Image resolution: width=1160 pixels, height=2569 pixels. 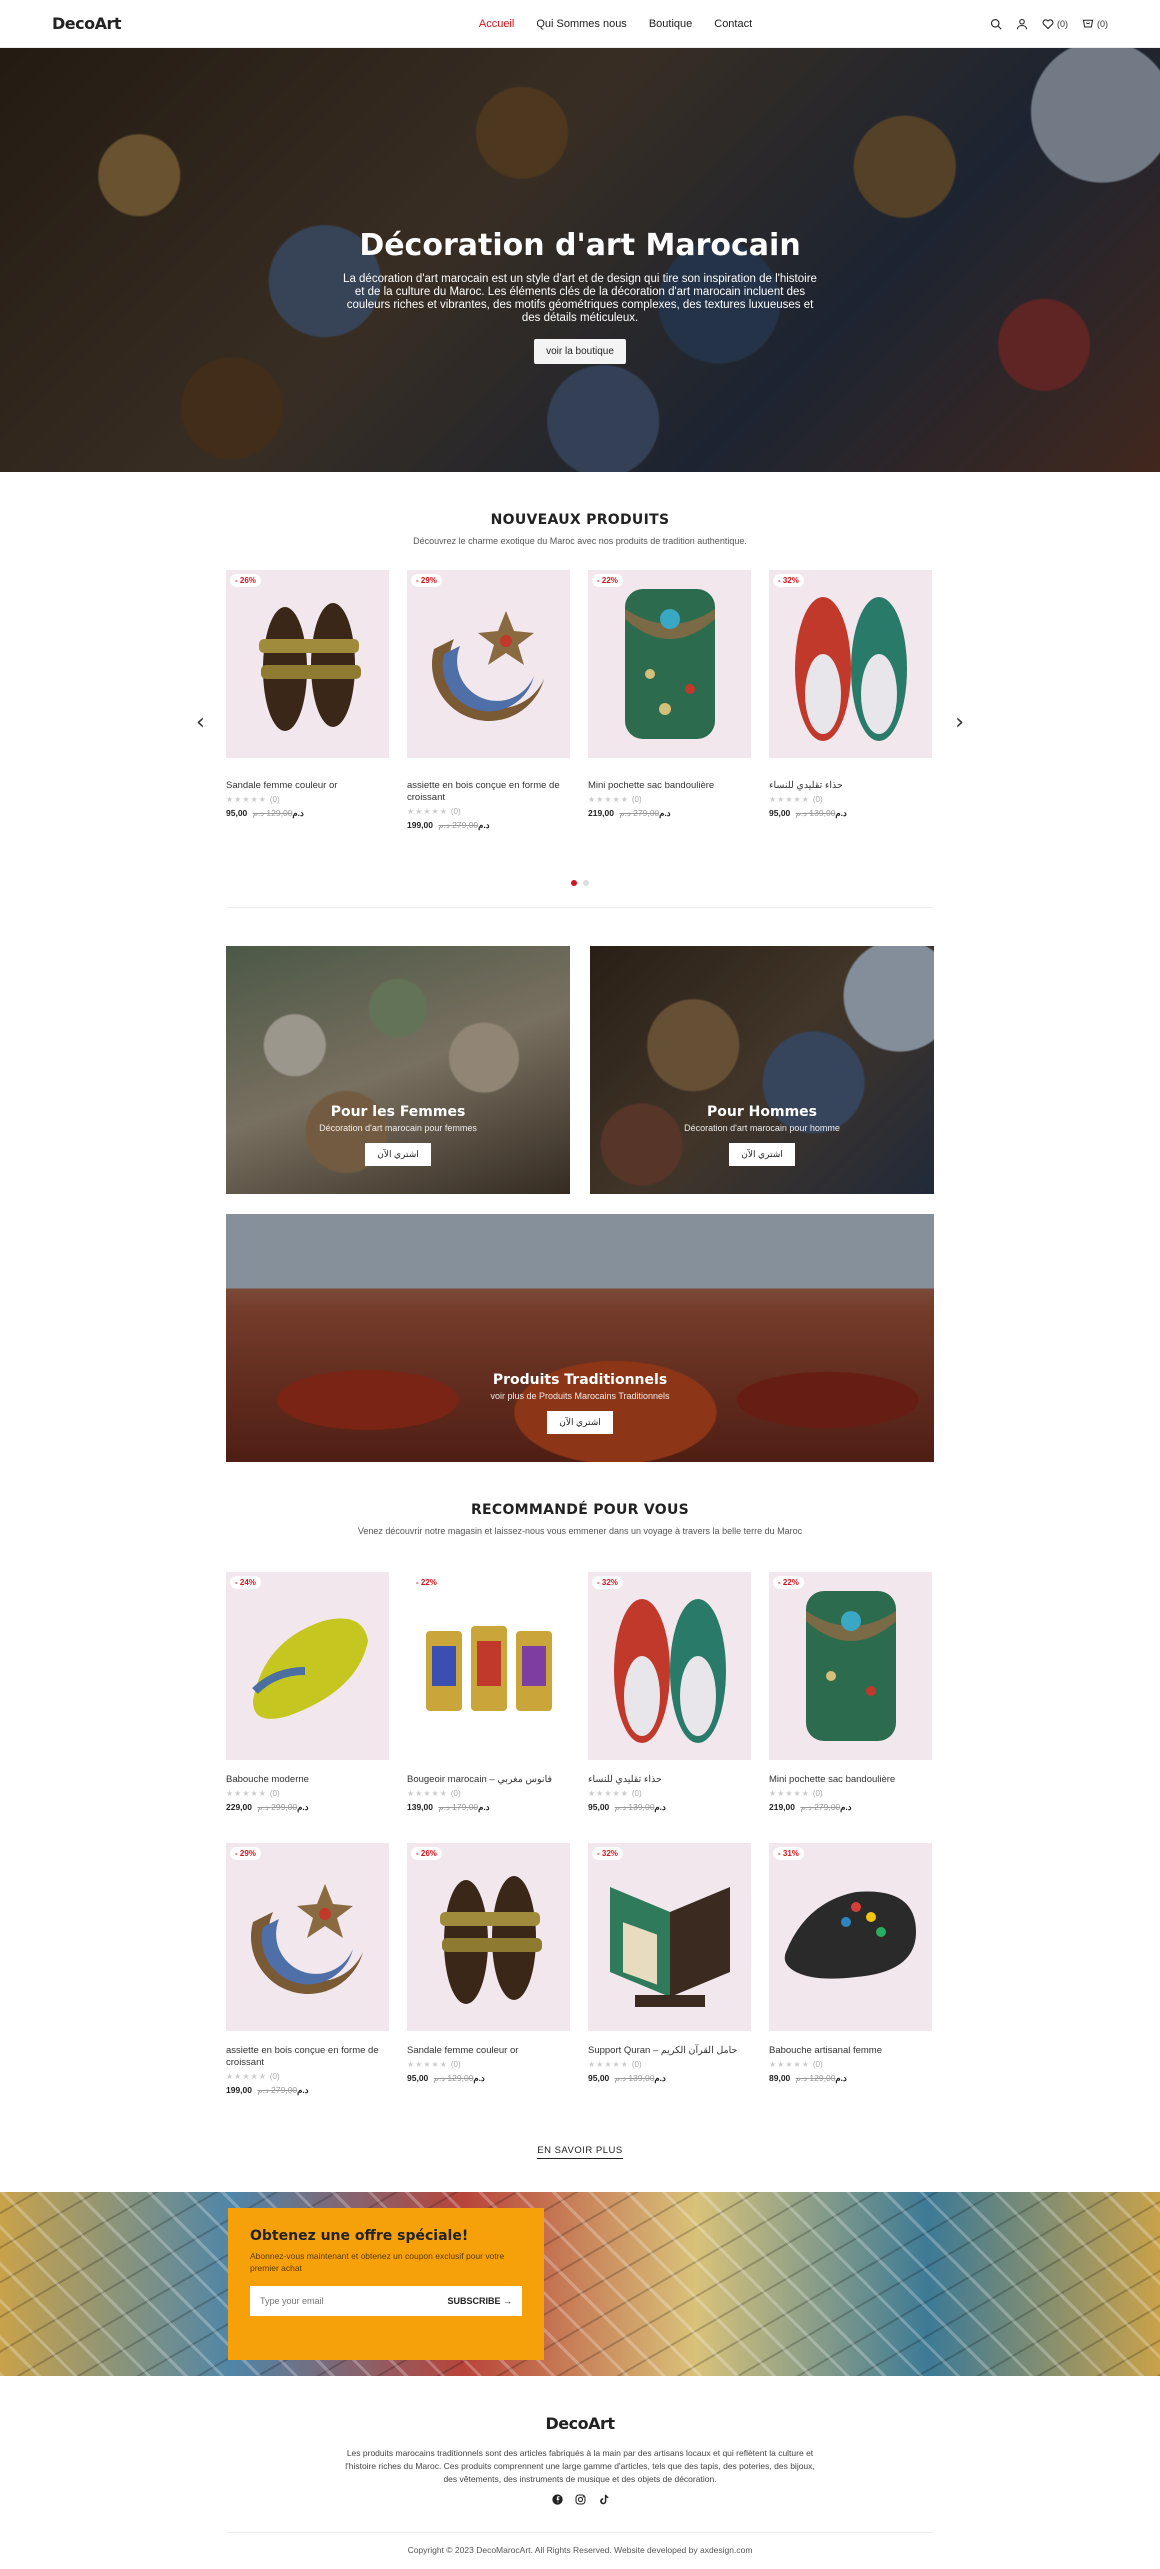 I want to click on banner-traditional-button: اشتري الآن, so click(x=580, y=1422).